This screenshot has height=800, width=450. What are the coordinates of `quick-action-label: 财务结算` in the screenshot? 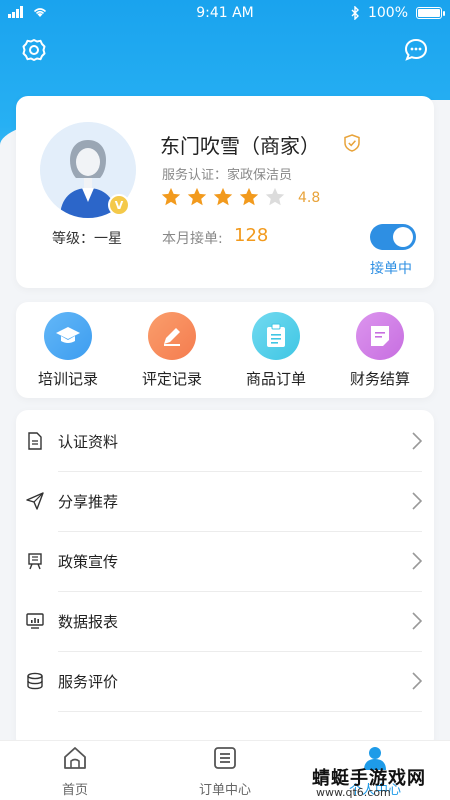 It's located at (379, 379).